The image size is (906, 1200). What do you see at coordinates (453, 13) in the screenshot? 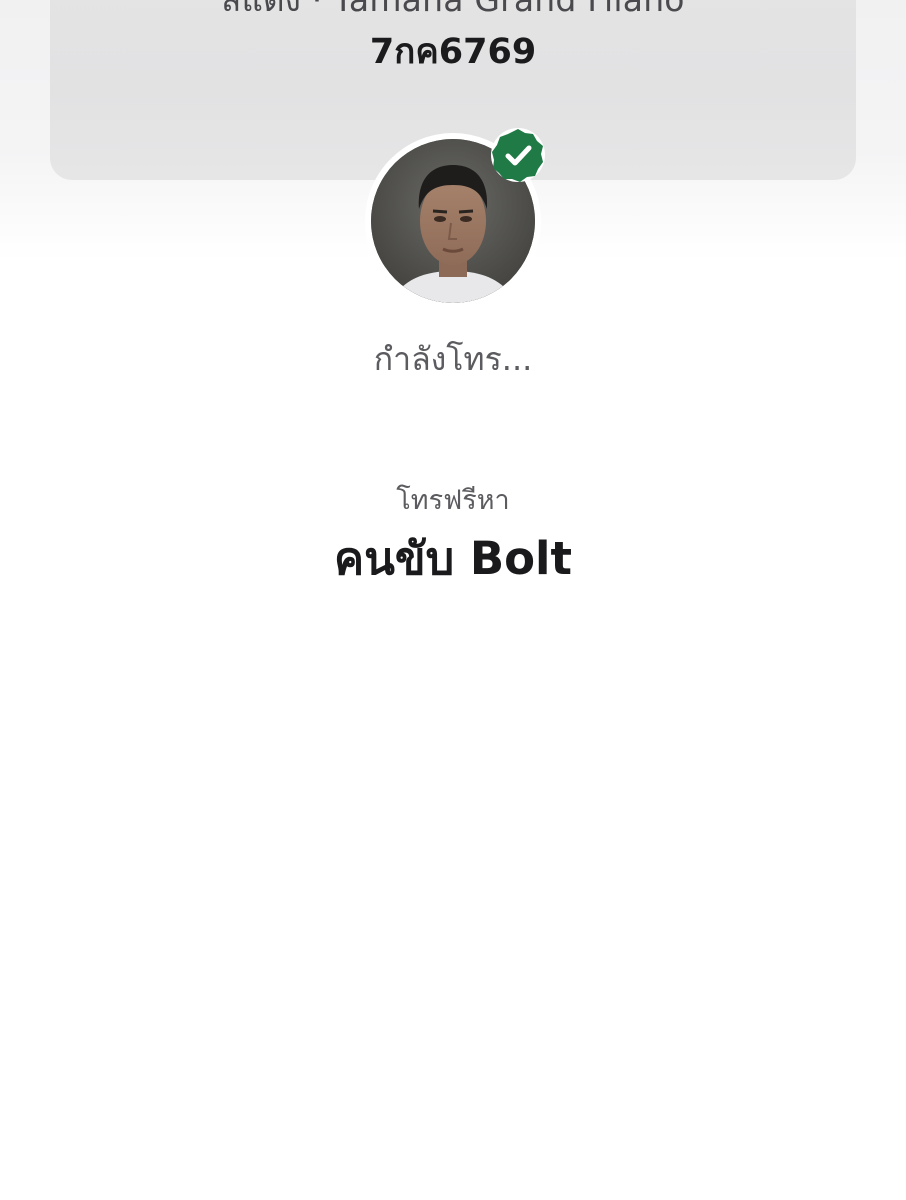
I see `vehicle-description: สีแดง · Yamaha Grand Filano` at bounding box center [453, 13].